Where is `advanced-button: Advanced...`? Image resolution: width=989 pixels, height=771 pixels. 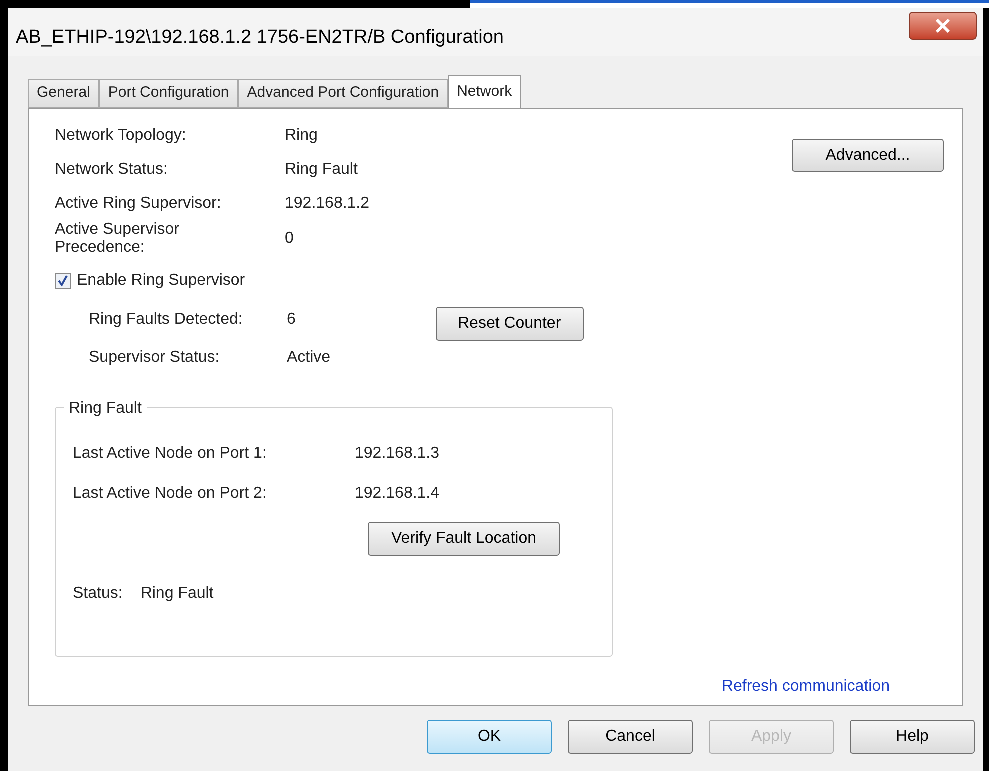
advanced-button: Advanced... is located at coordinates (868, 155).